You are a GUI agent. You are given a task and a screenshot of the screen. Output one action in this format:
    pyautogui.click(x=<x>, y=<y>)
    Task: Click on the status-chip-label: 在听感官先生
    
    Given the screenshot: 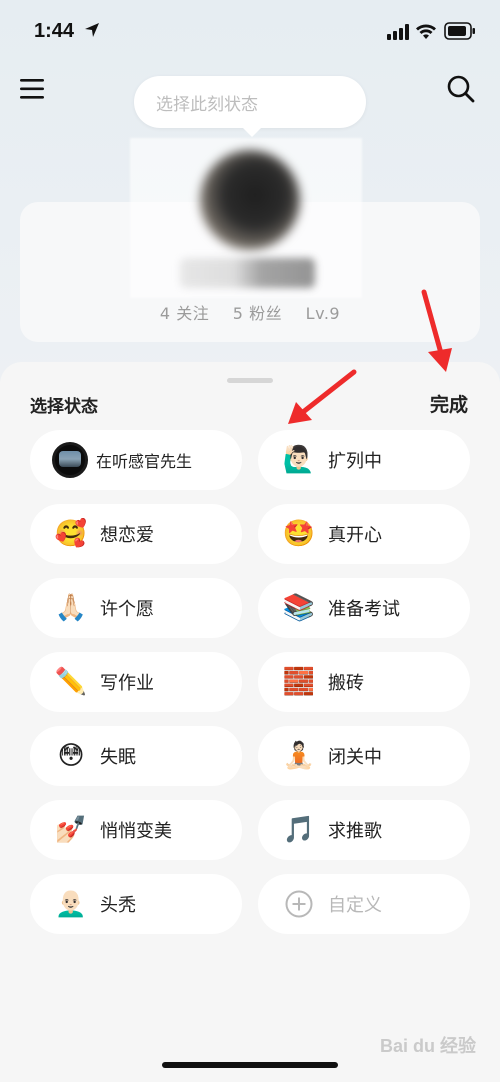 What is the action you would take?
    pyautogui.click(x=144, y=461)
    